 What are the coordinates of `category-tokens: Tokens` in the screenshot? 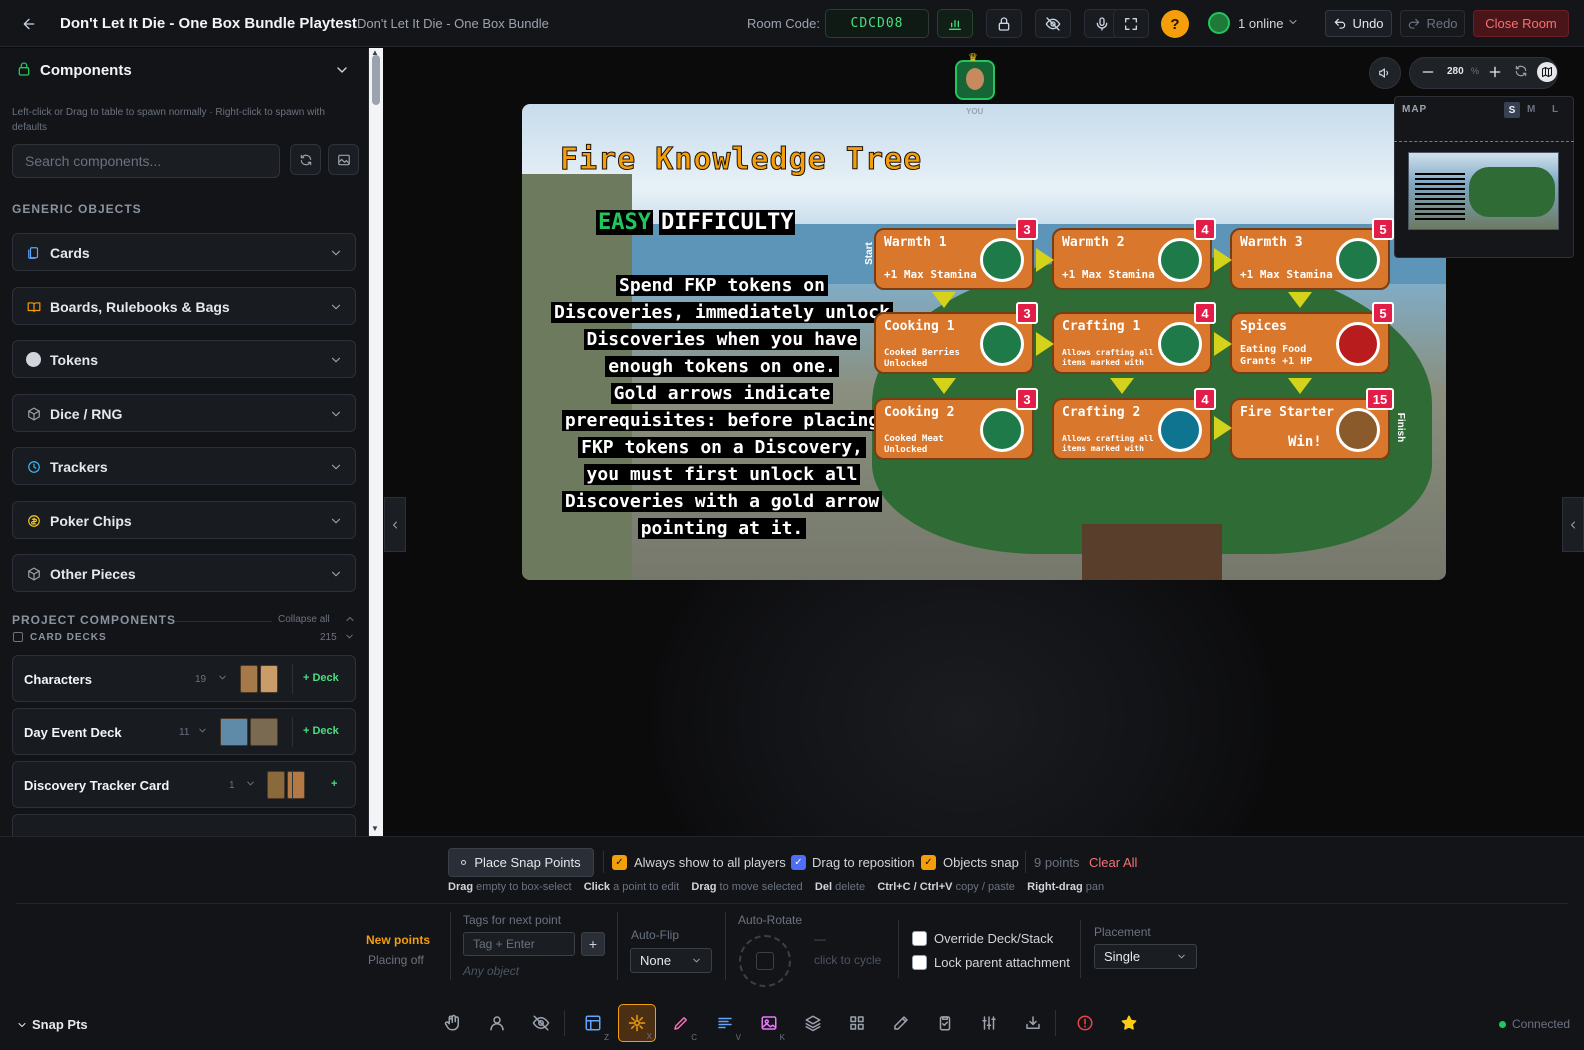 It's located at (184, 359).